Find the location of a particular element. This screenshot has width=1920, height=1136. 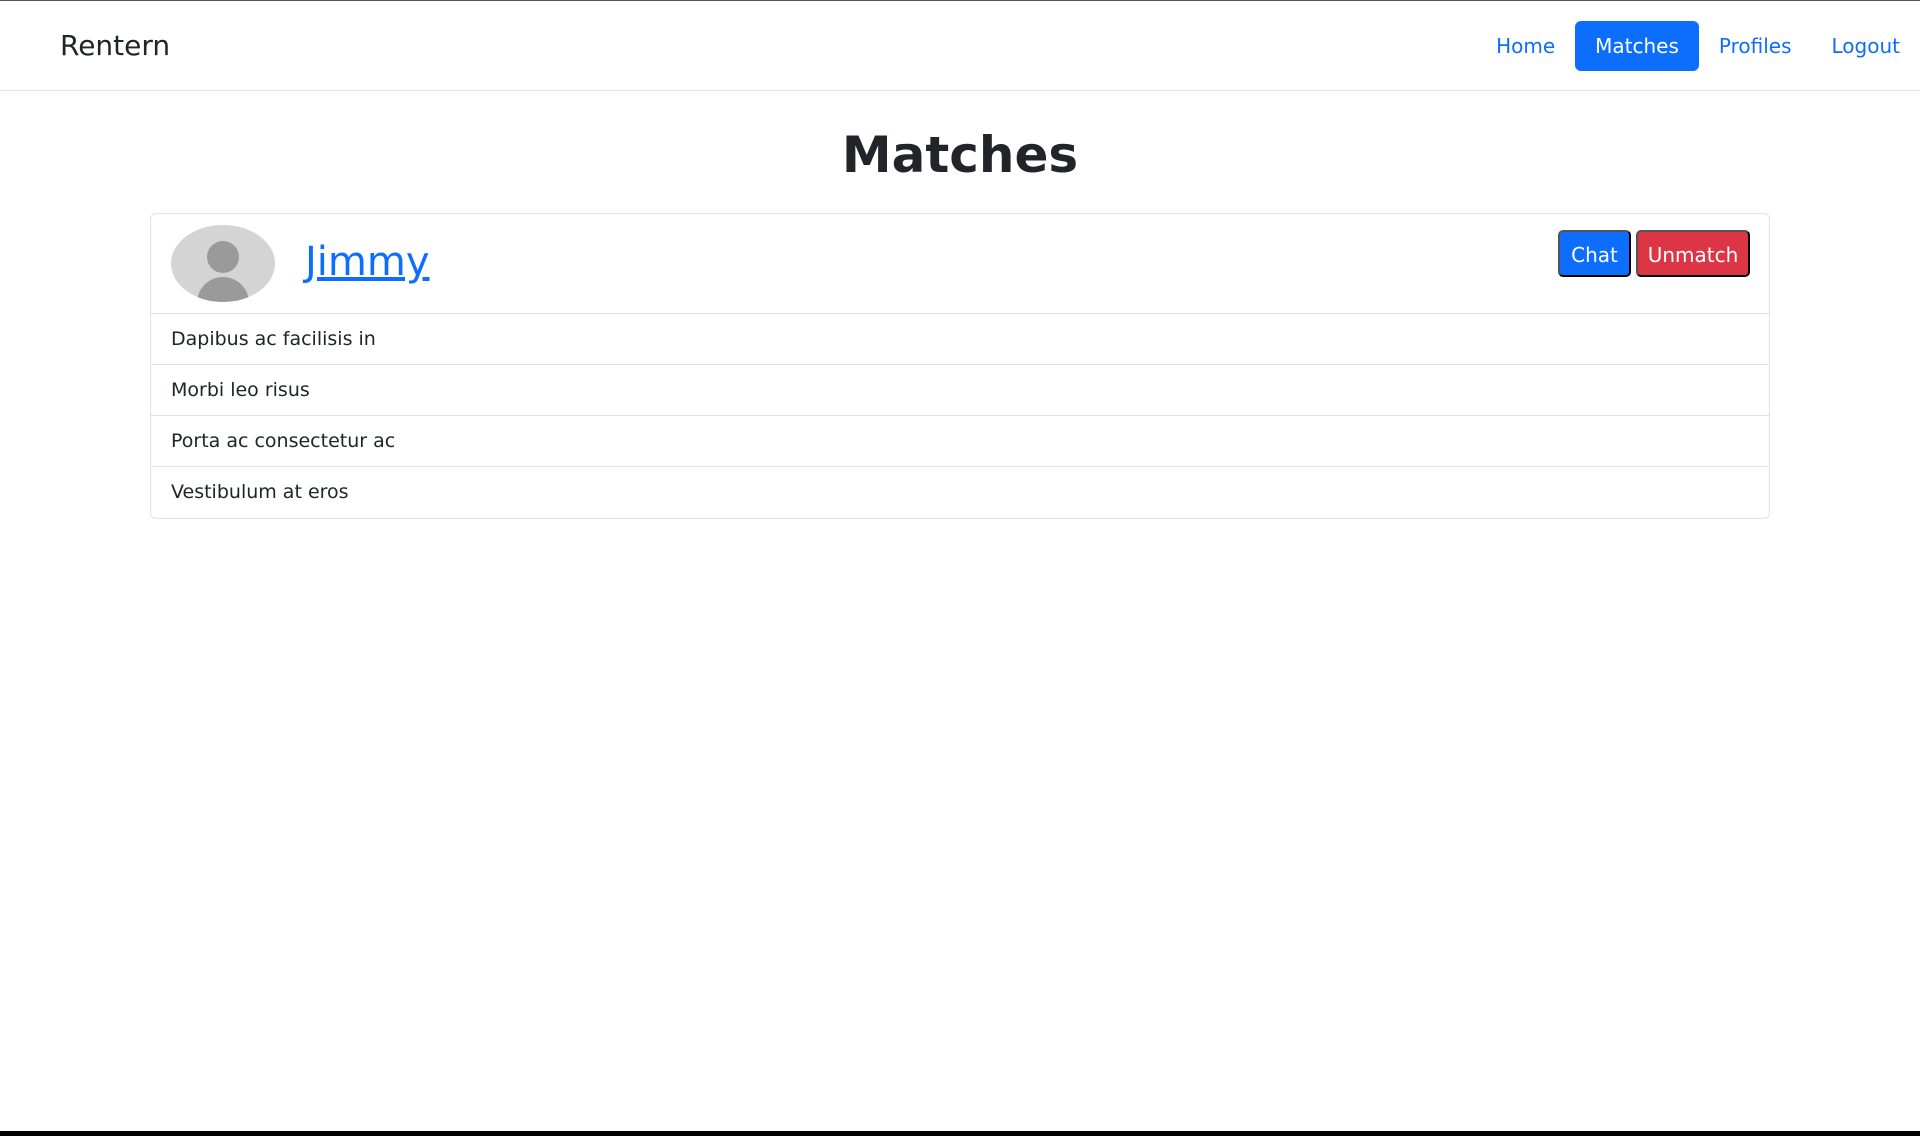

list-item: Dapibus ac facilisis in is located at coordinates (960, 339).